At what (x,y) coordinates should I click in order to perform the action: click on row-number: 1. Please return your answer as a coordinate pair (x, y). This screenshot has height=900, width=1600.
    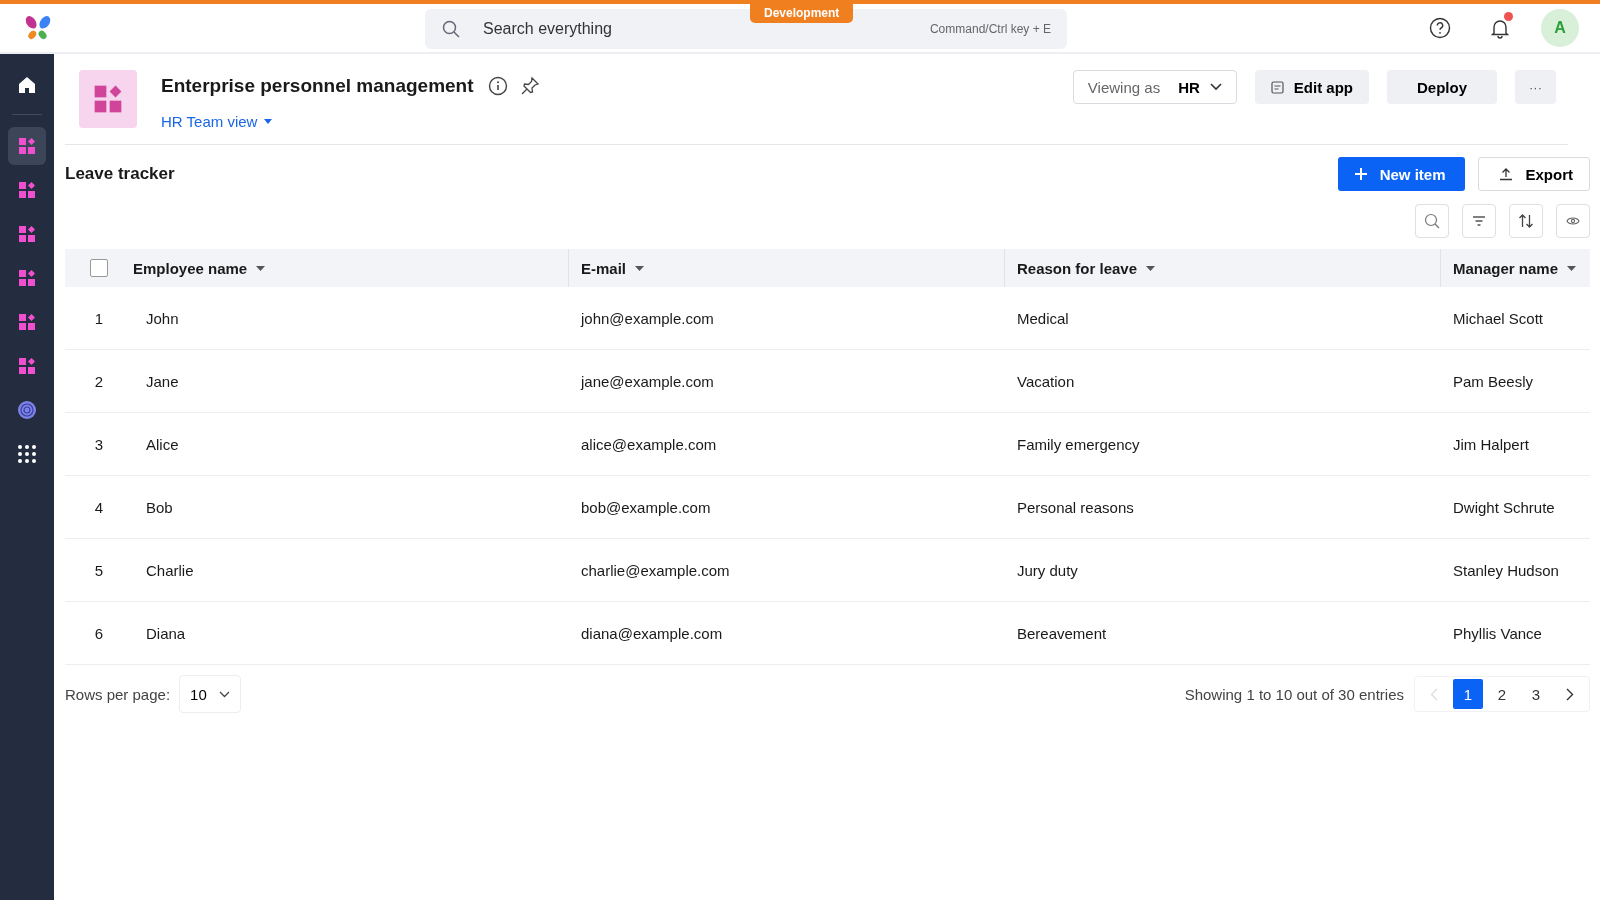
    Looking at the image, I should click on (99, 318).